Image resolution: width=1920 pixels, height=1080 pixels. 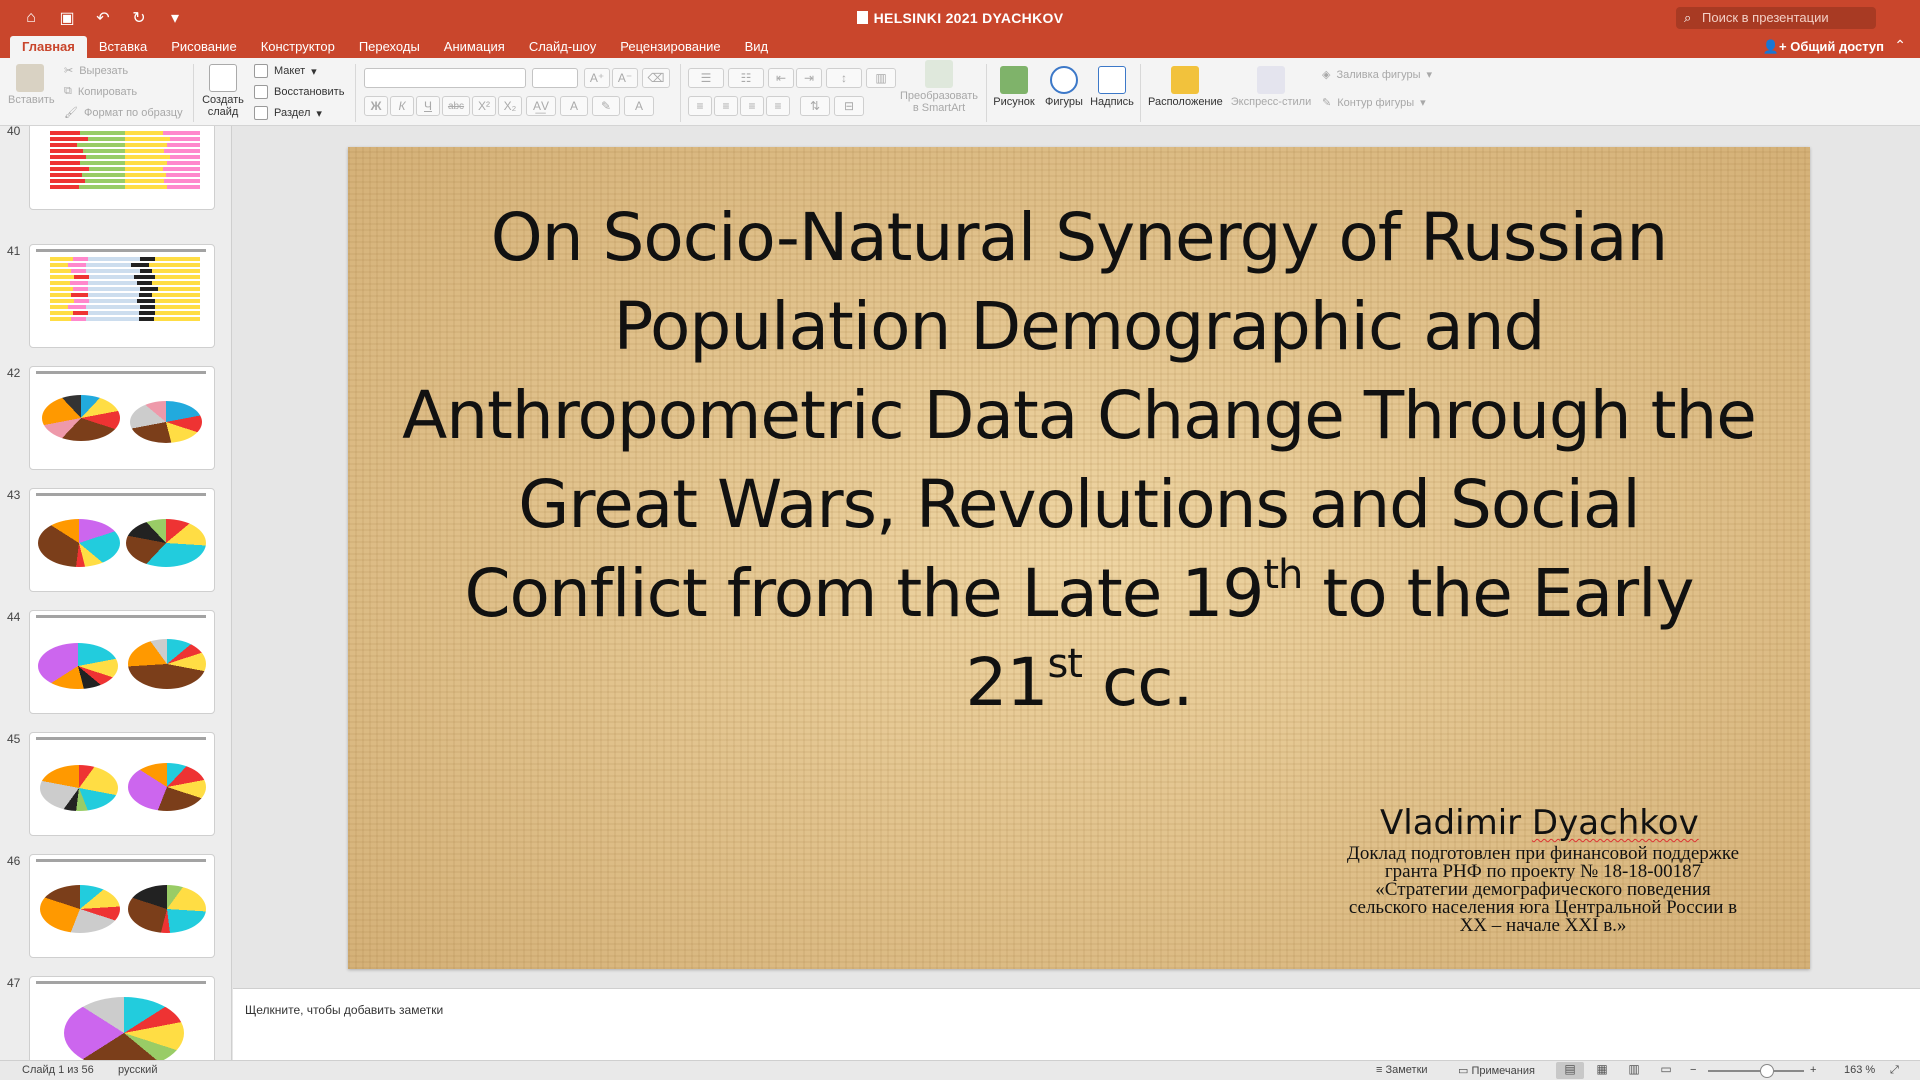 What do you see at coordinates (757, 47) in the screenshot?
I see `tab-view: Вид` at bounding box center [757, 47].